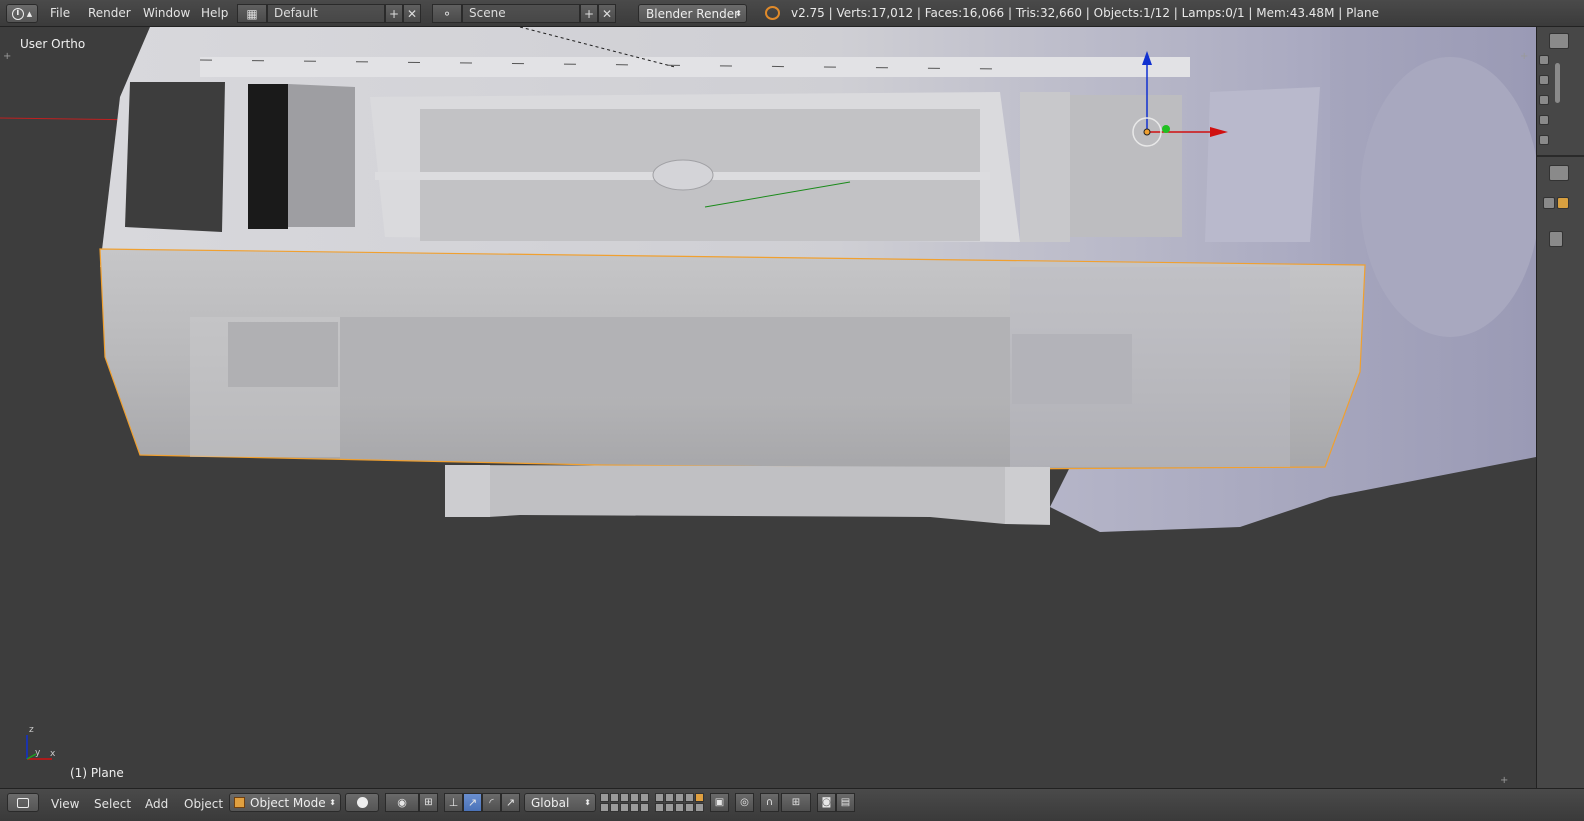  What do you see at coordinates (1559, 41) in the screenshot?
I see `outliner-icon` at bounding box center [1559, 41].